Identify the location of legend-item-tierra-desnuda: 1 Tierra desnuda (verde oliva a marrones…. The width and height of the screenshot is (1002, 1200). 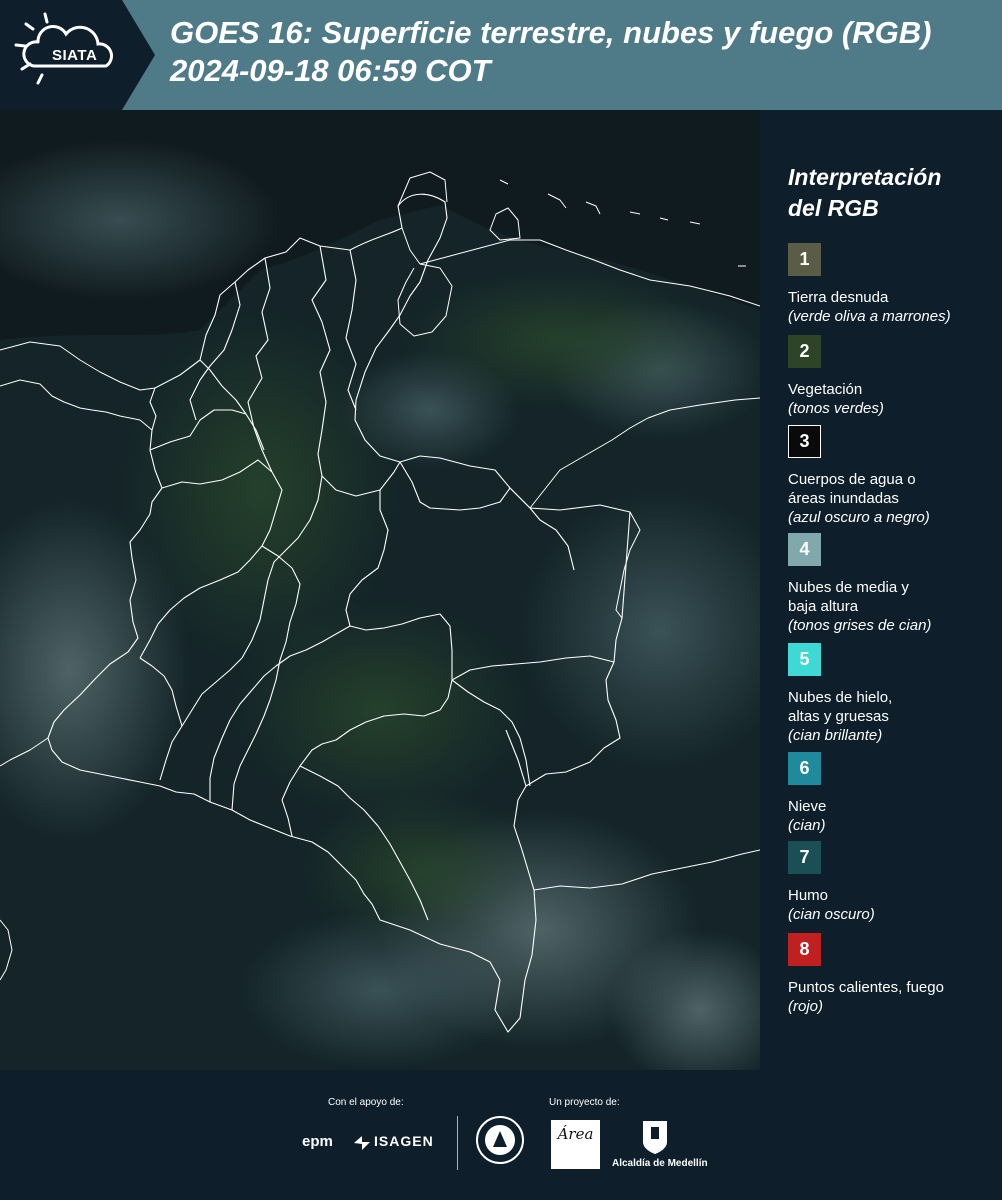
(893, 284).